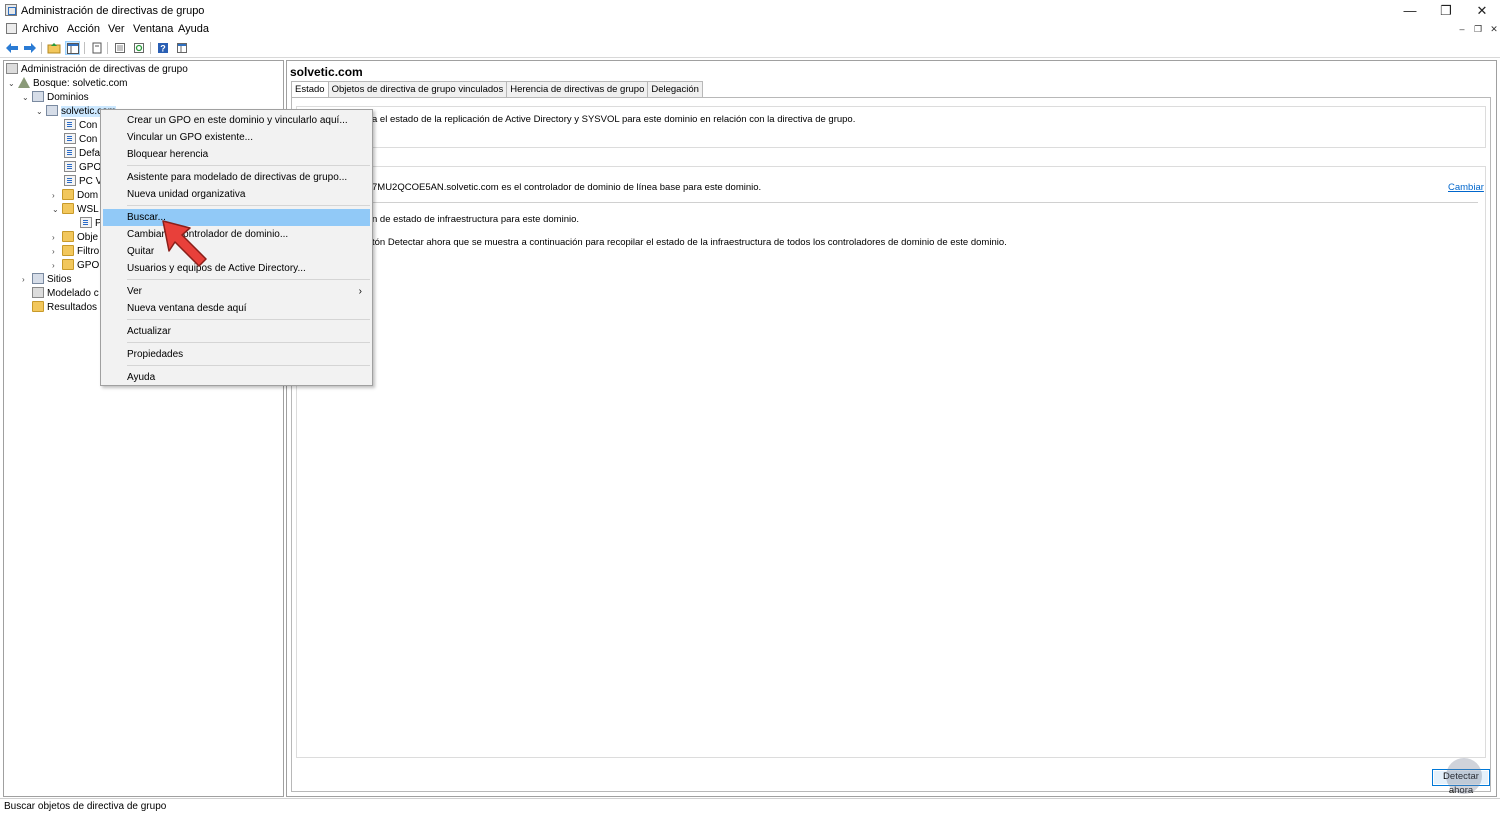 The height and width of the screenshot is (813, 1500). I want to click on properties-icon, so click(119, 48).